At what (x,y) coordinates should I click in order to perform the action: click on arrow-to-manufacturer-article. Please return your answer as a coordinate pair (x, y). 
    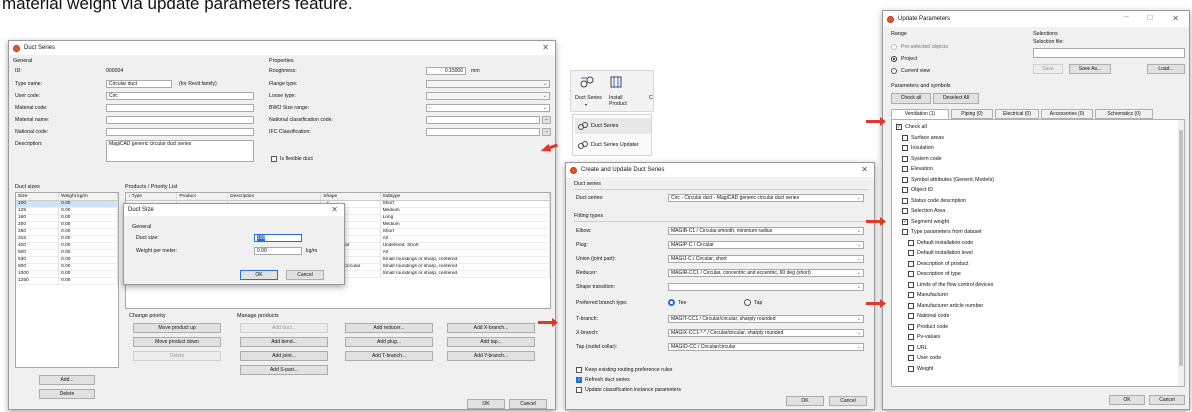
    Looking at the image, I should click on (876, 303).